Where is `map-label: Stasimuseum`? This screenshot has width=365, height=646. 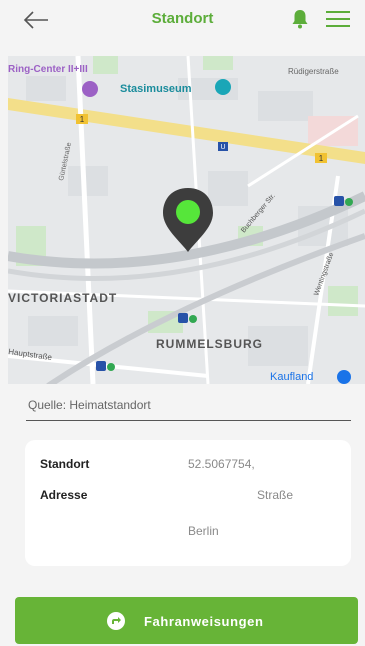
map-label: Stasimuseum is located at coordinates (156, 89).